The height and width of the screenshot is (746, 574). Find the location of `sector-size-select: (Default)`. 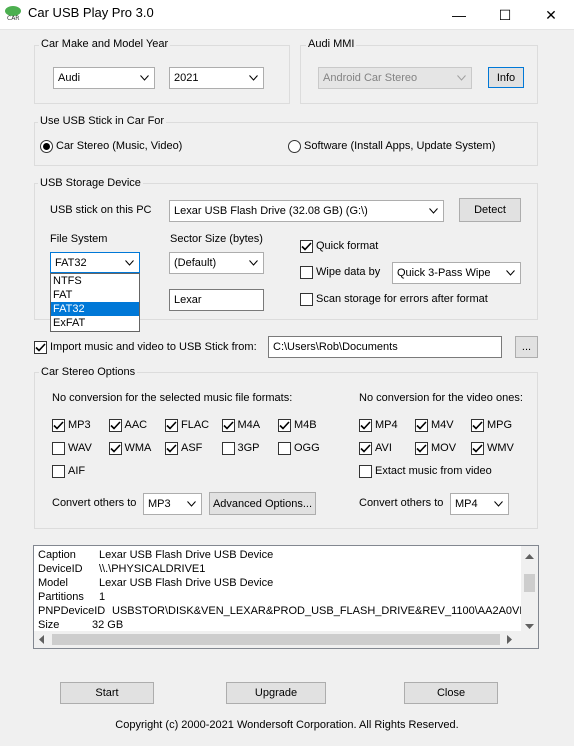

sector-size-select: (Default) is located at coordinates (216, 263).